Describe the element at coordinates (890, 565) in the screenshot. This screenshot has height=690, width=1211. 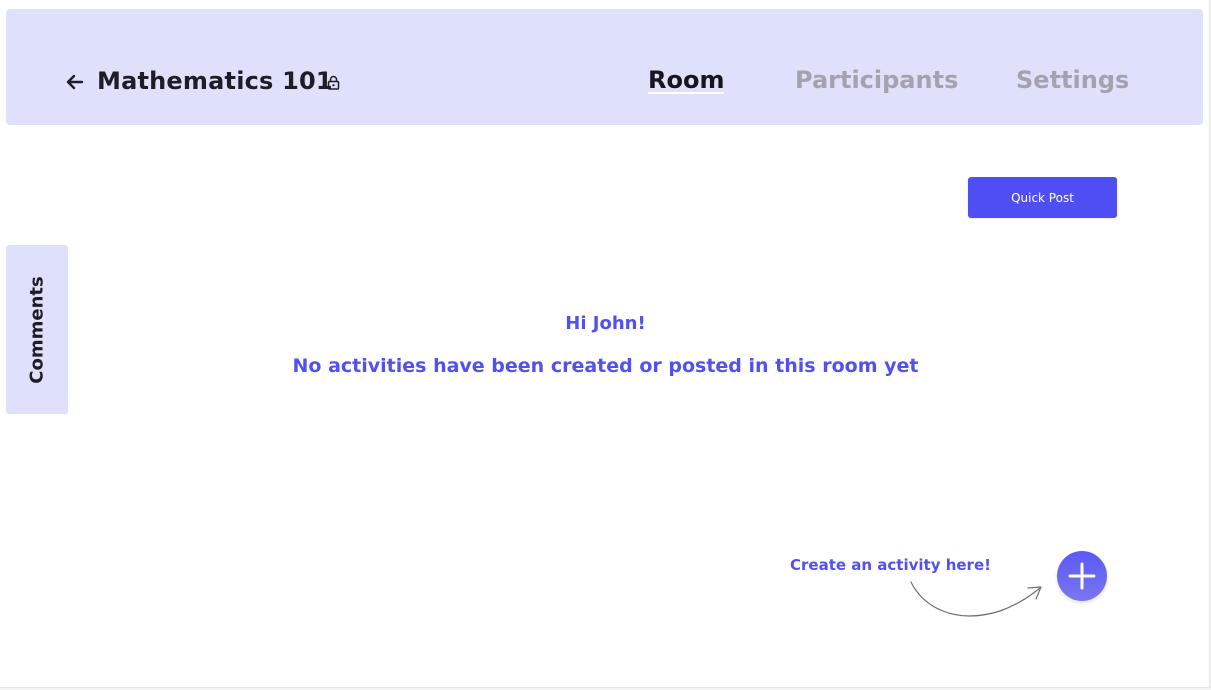
I see `create-activity-hint: Create an activity here!` at that location.